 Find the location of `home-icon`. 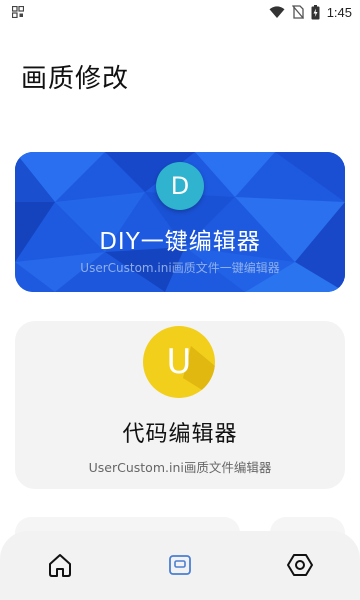

home-icon is located at coordinates (60, 565).